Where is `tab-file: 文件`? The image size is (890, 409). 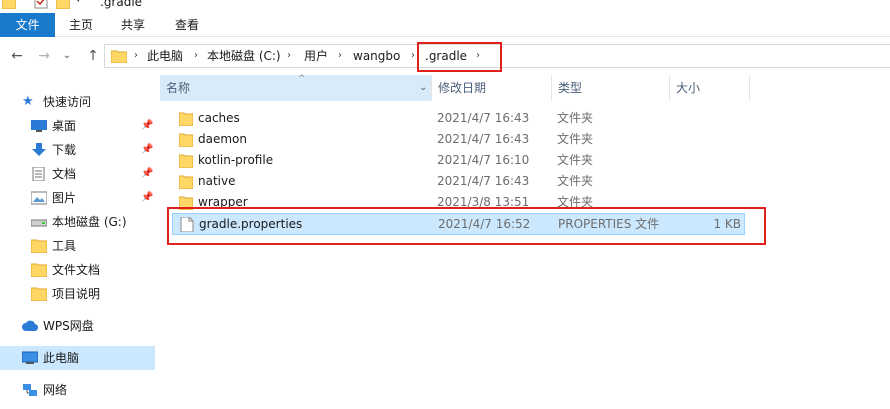
tab-file: 文件 is located at coordinates (27, 25).